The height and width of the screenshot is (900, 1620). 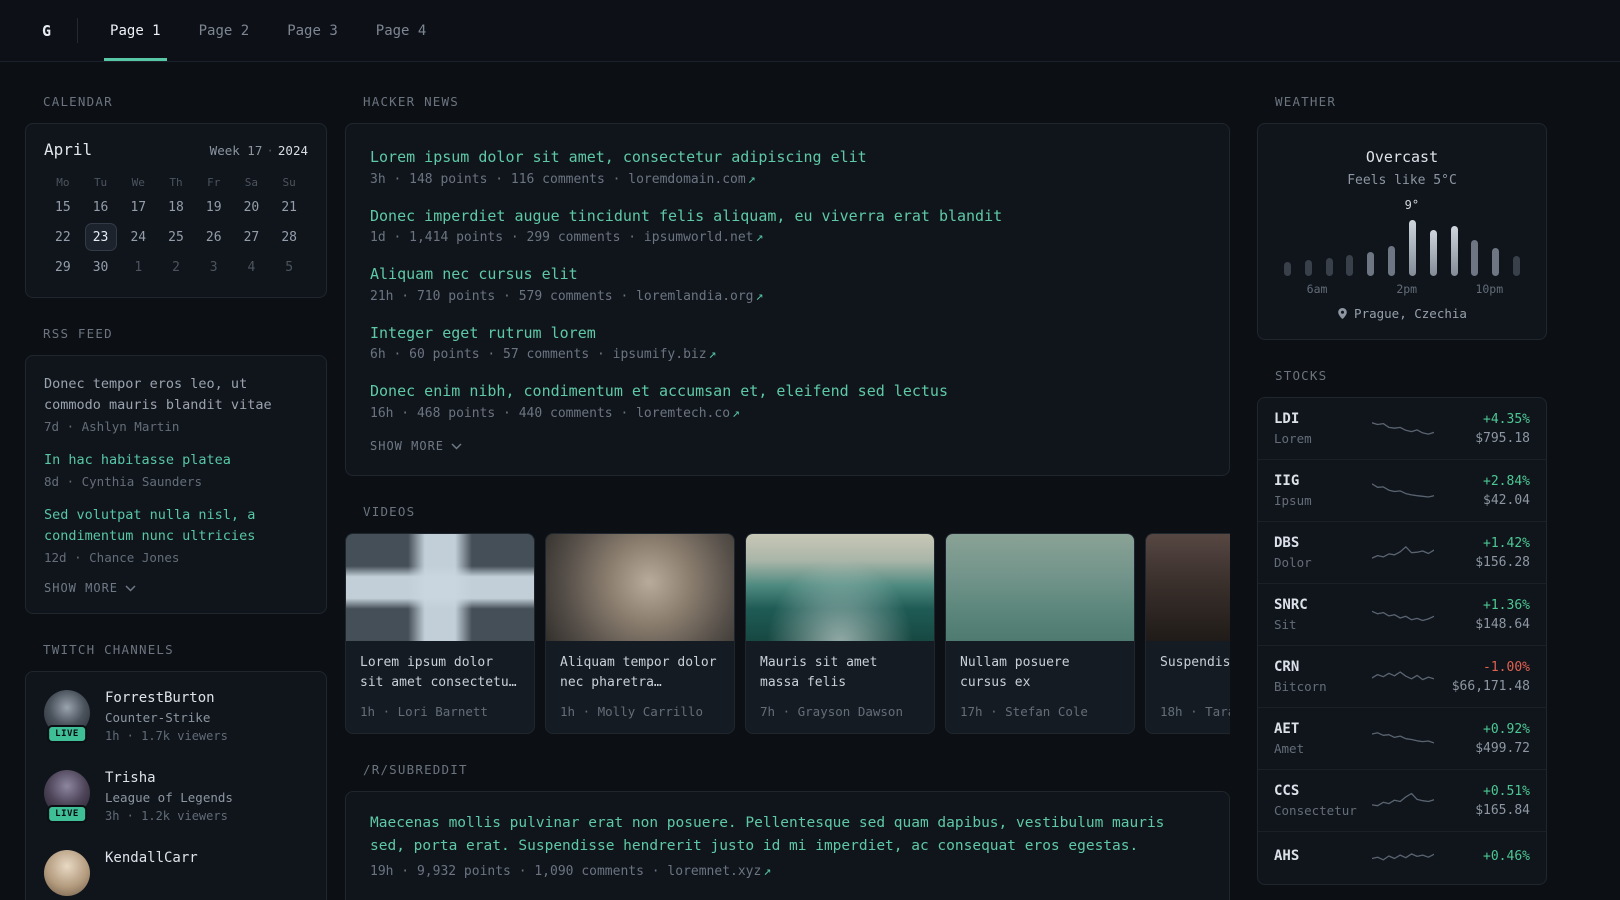 What do you see at coordinates (1402, 800) in the screenshot?
I see `stock-row: CCS Consectetur +0.51% $165.84` at bounding box center [1402, 800].